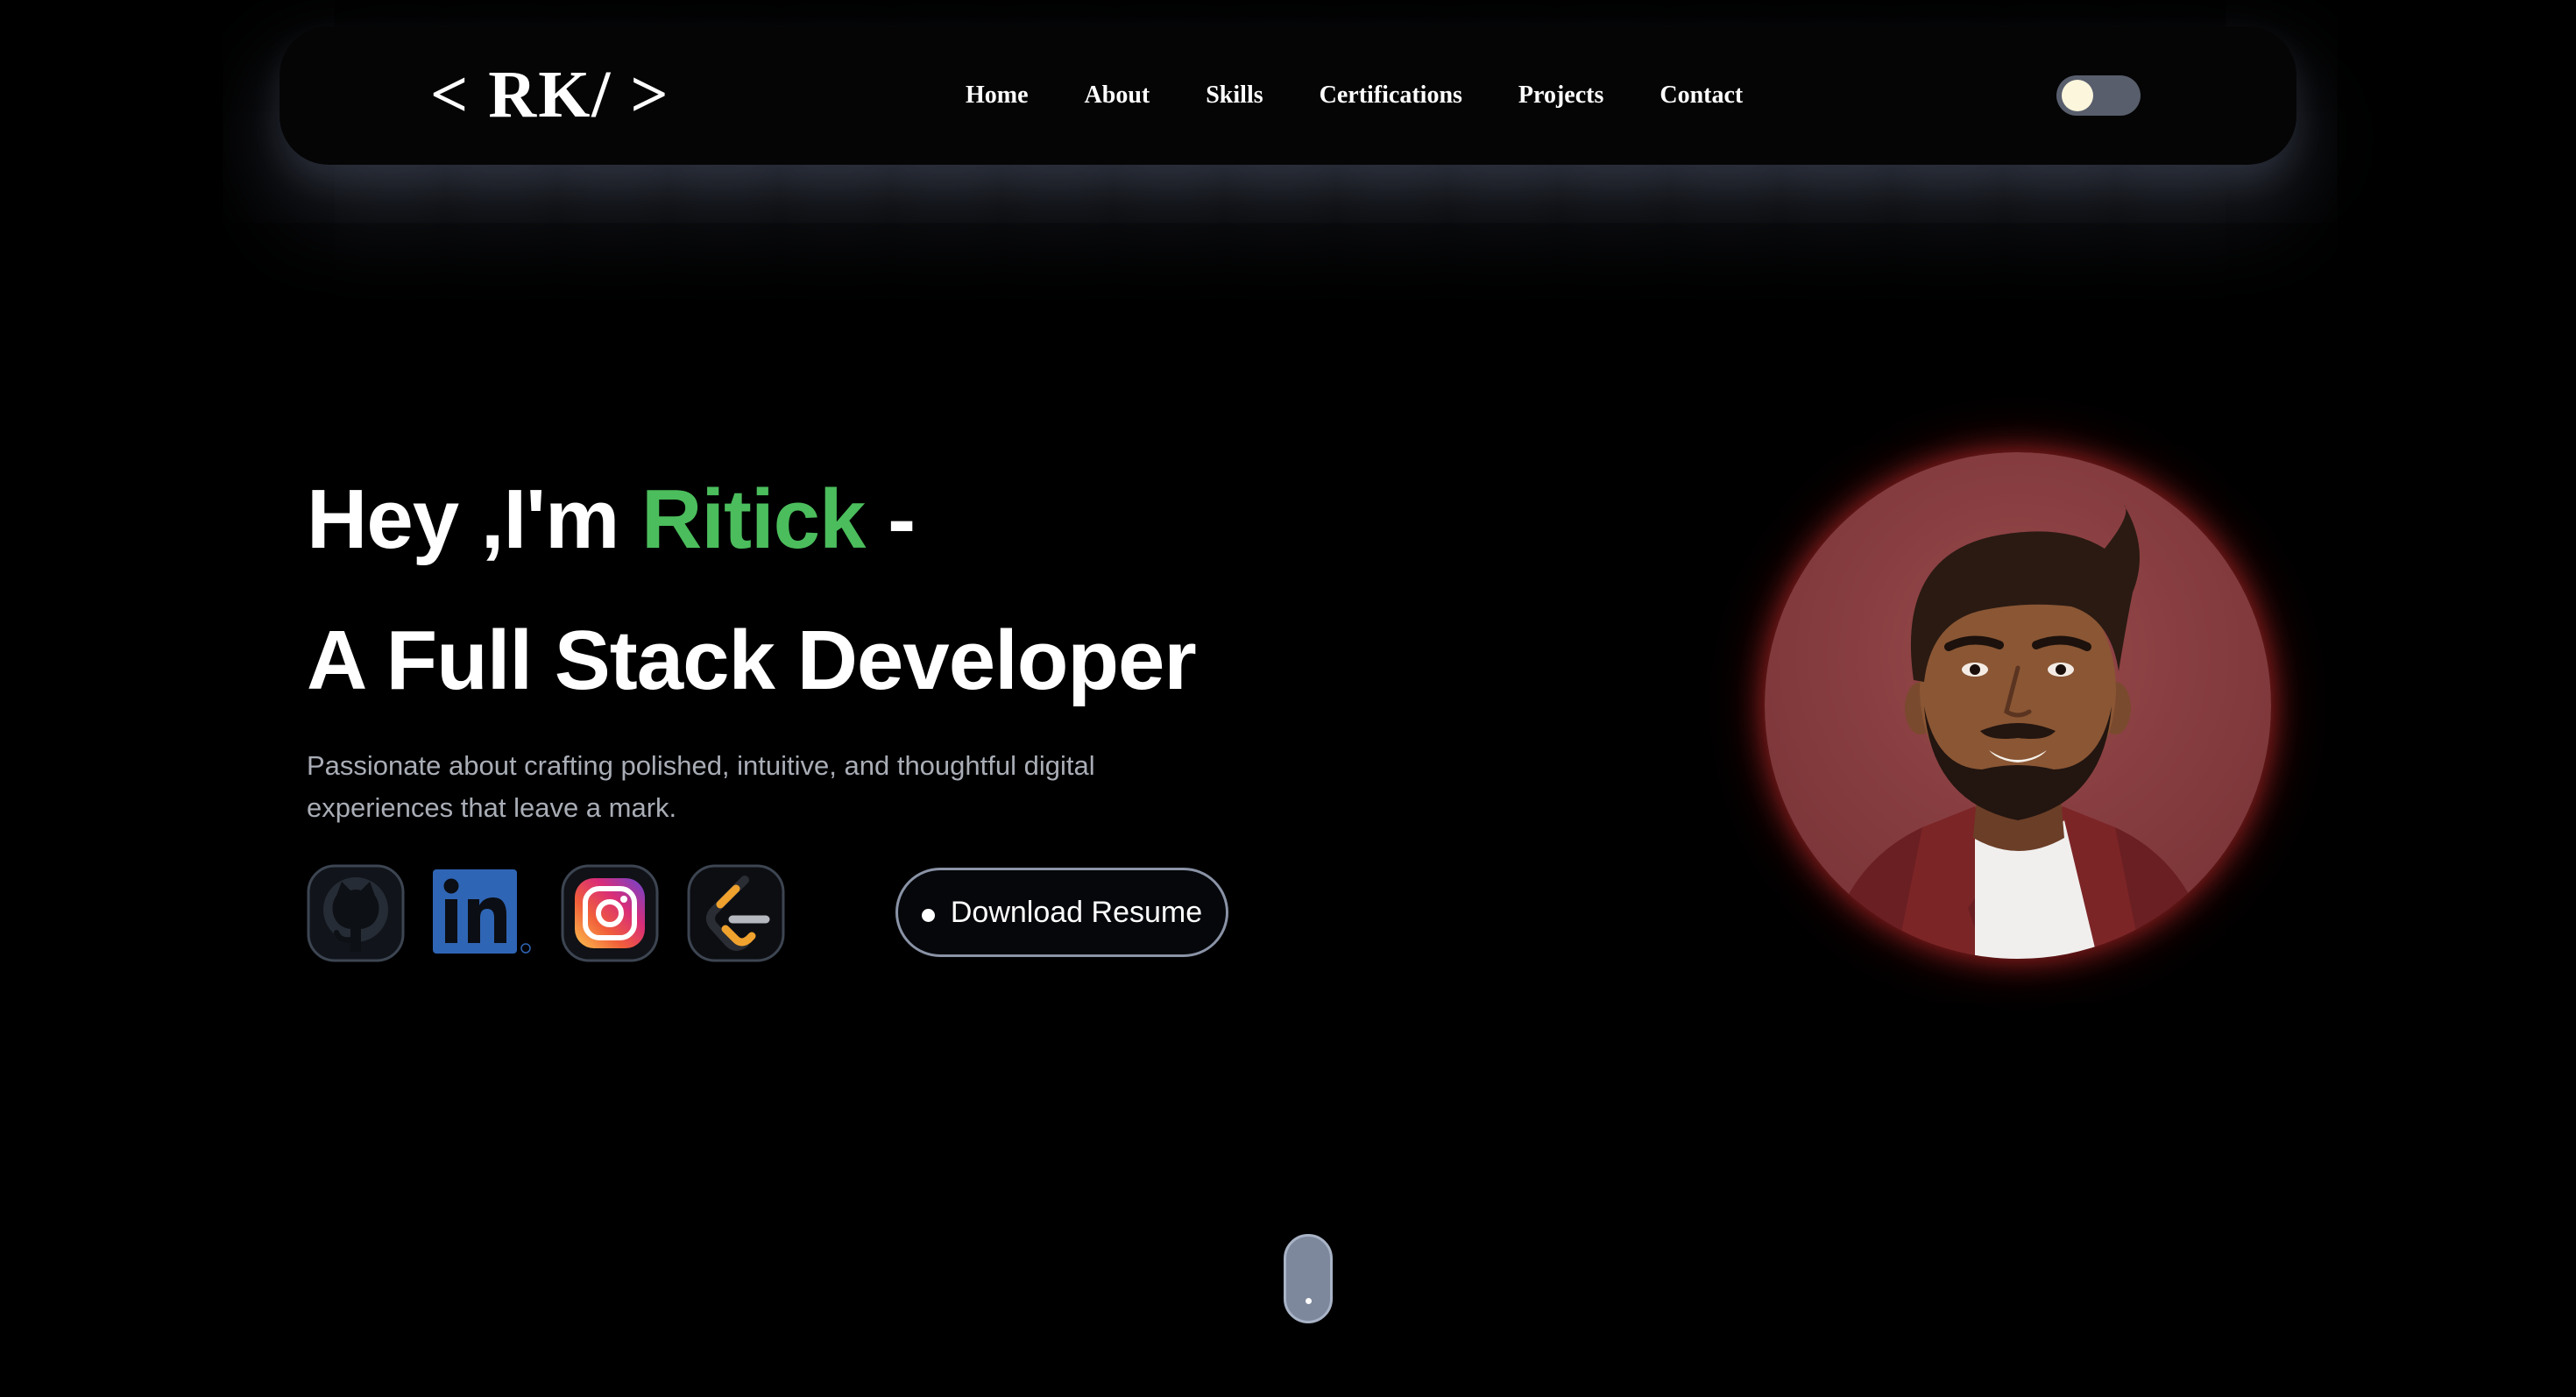  Describe the element at coordinates (1391, 96) in the screenshot. I see `nav-link-certifications: Certifications` at that location.